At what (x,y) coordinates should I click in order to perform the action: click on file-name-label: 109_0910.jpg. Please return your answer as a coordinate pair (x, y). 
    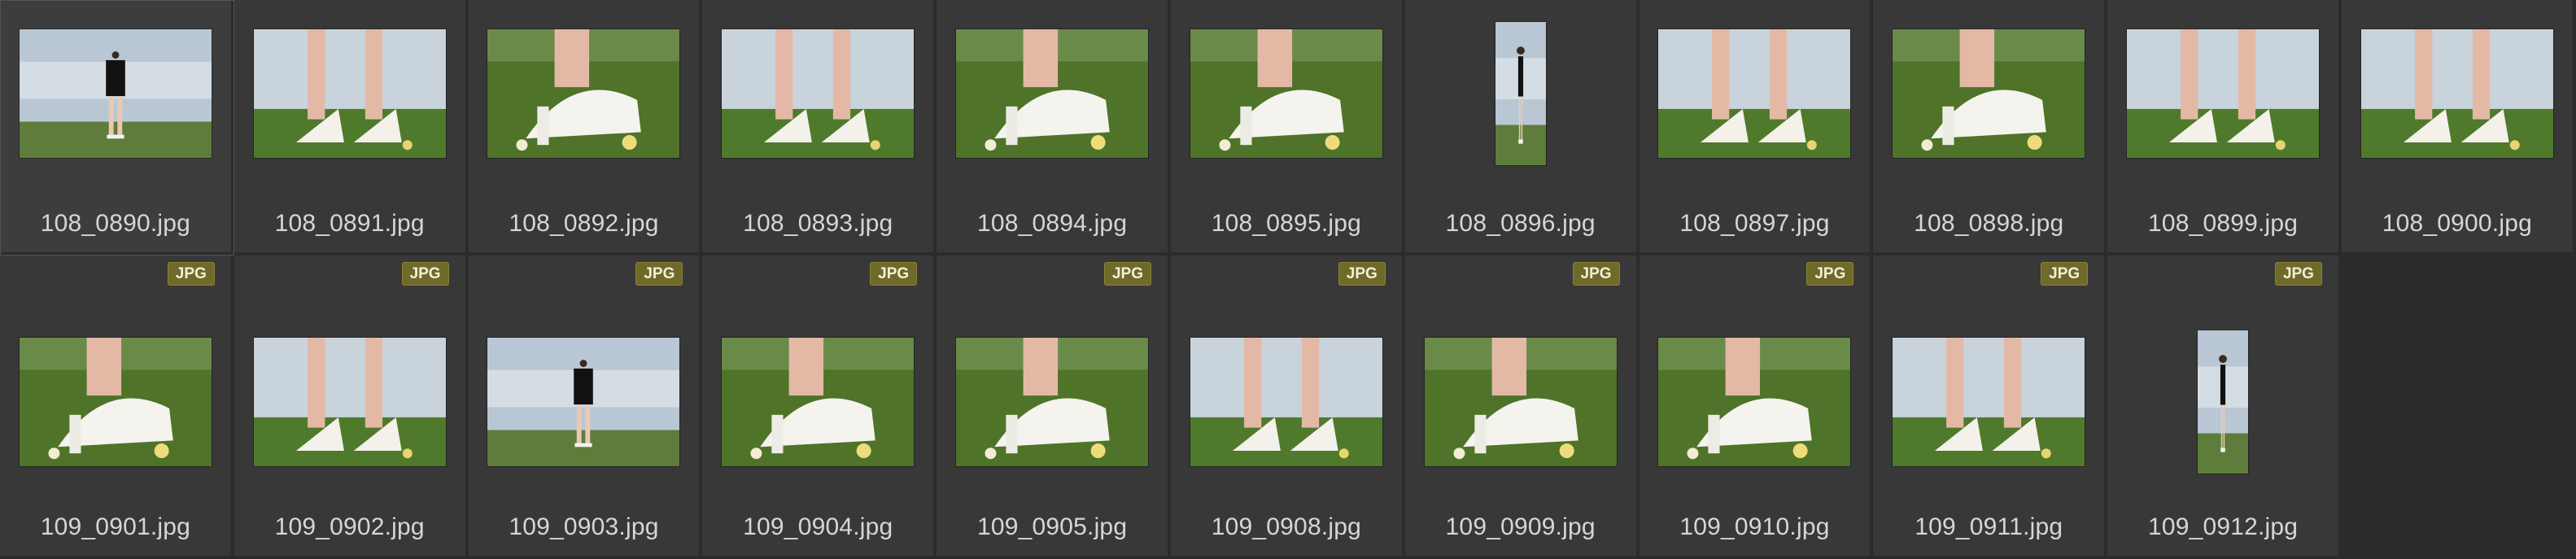
    Looking at the image, I should click on (1754, 526).